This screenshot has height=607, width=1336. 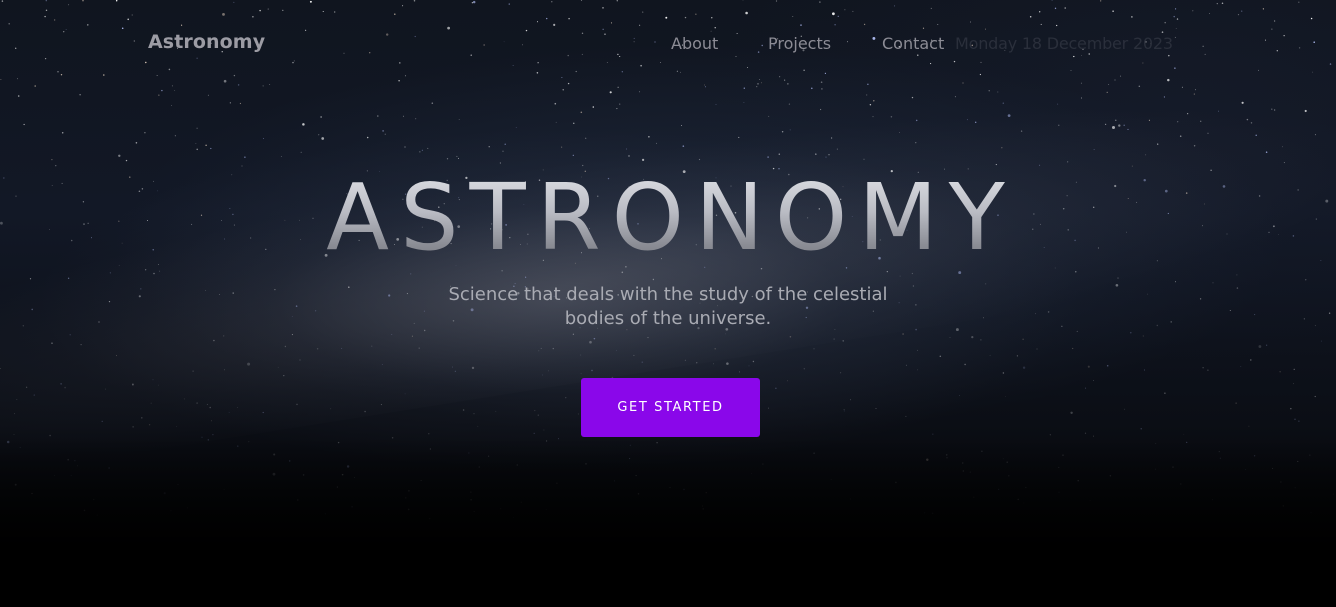 I want to click on nav-link-contact: Contact, so click(x=913, y=43).